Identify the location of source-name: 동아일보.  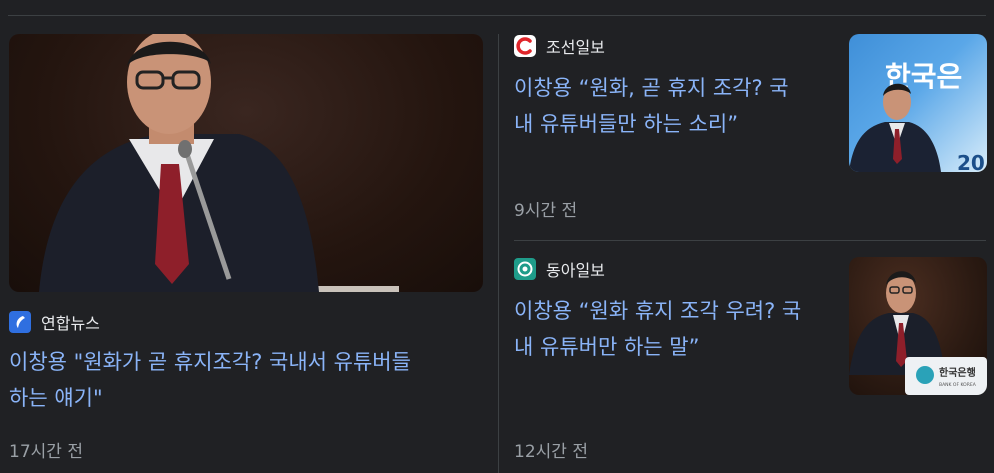
(575, 270).